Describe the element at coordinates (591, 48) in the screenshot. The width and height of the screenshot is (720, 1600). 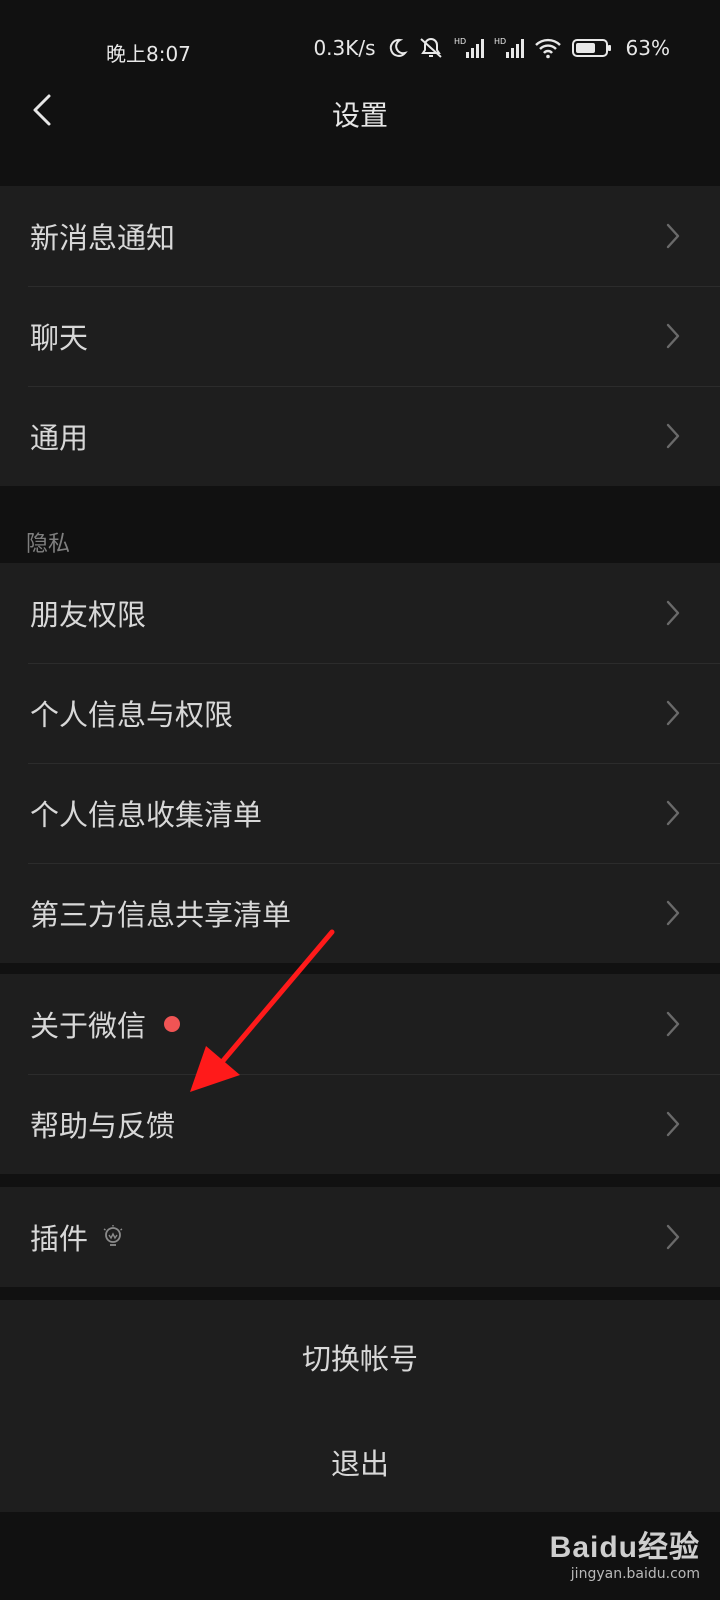
I see `battery-icon` at that location.